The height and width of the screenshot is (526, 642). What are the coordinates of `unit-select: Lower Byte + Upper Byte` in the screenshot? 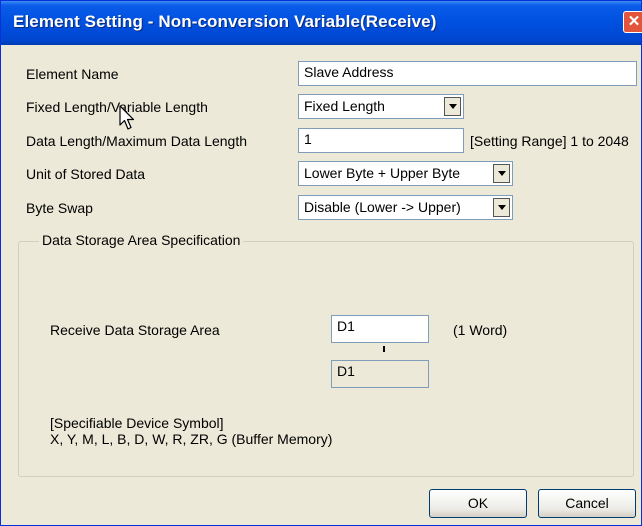 It's located at (405, 173).